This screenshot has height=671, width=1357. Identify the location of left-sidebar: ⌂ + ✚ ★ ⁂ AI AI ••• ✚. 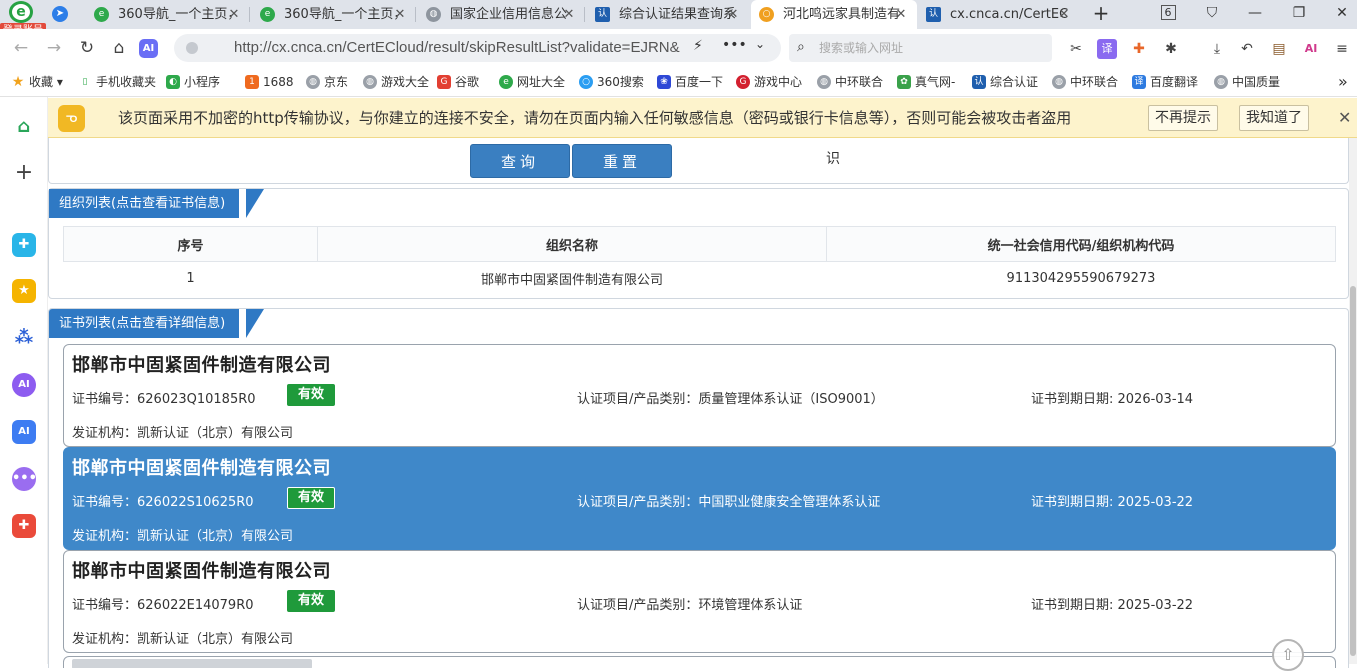
(24, 380).